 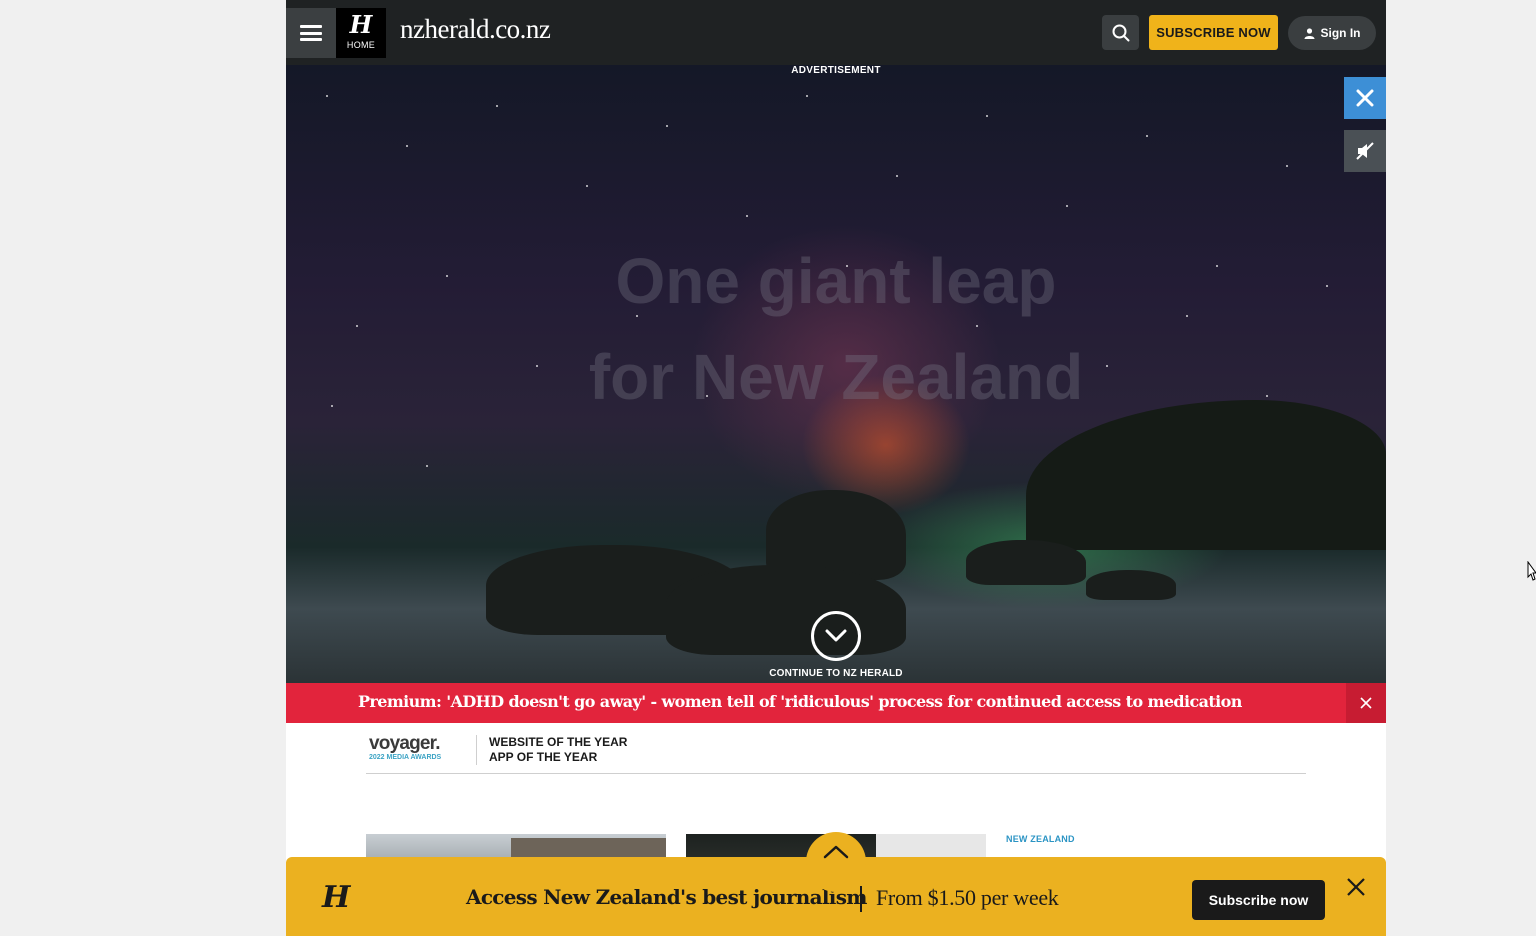 What do you see at coordinates (543, 757) in the screenshot?
I see `award-app: APP OF THE YEAR` at bounding box center [543, 757].